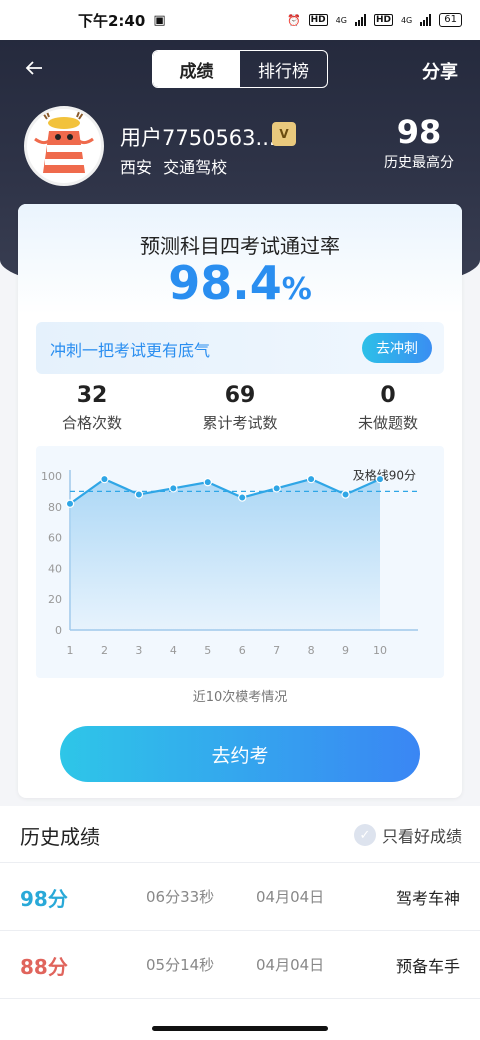 This screenshot has width=480, height=1040. I want to click on tab-switcher: 成绩 排行榜, so click(240, 69).